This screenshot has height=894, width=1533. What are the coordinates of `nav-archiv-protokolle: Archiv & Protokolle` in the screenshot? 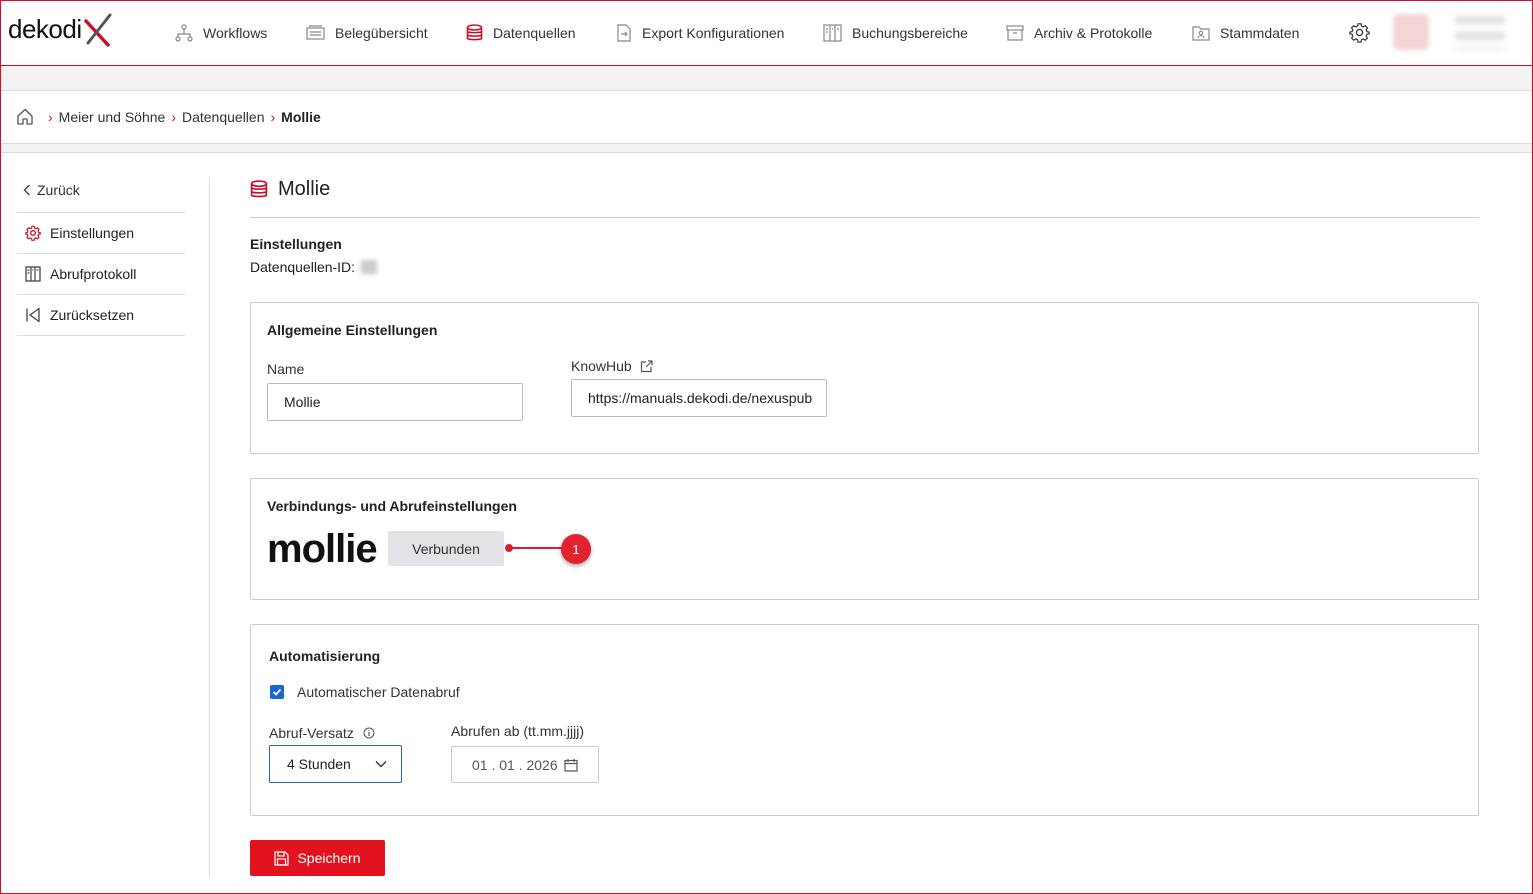 It's located at (1079, 33).